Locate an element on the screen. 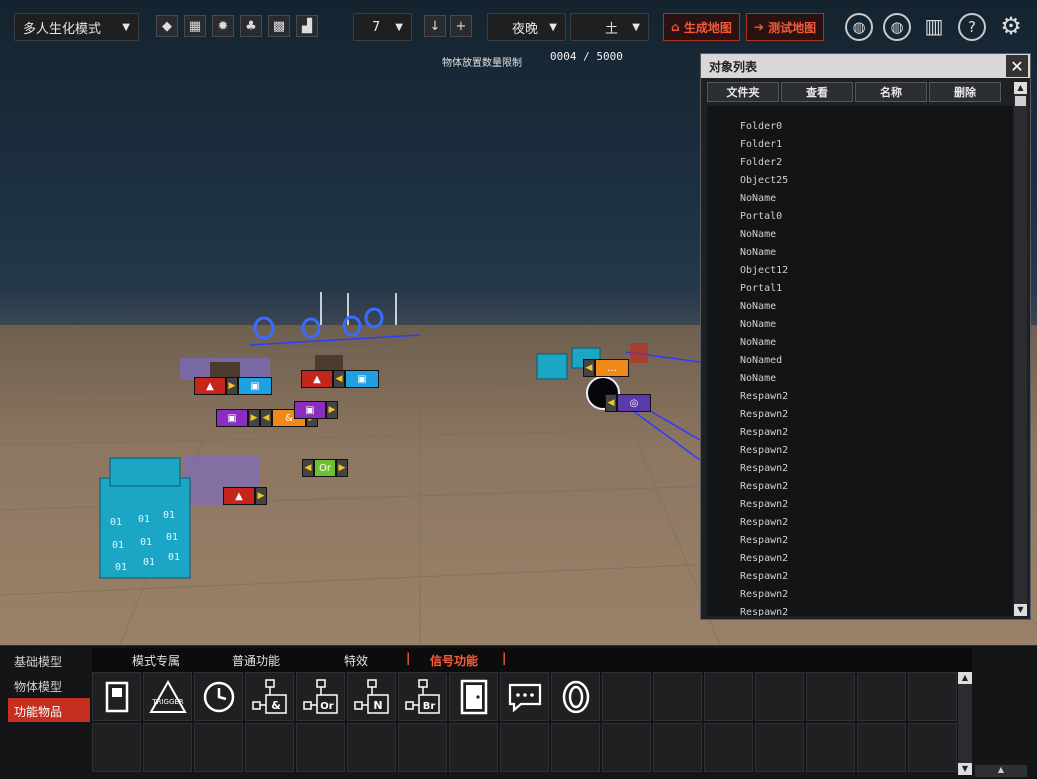 The width and height of the screenshot is (1037, 779). gear-icon: ⚙ is located at coordinates (1011, 26).